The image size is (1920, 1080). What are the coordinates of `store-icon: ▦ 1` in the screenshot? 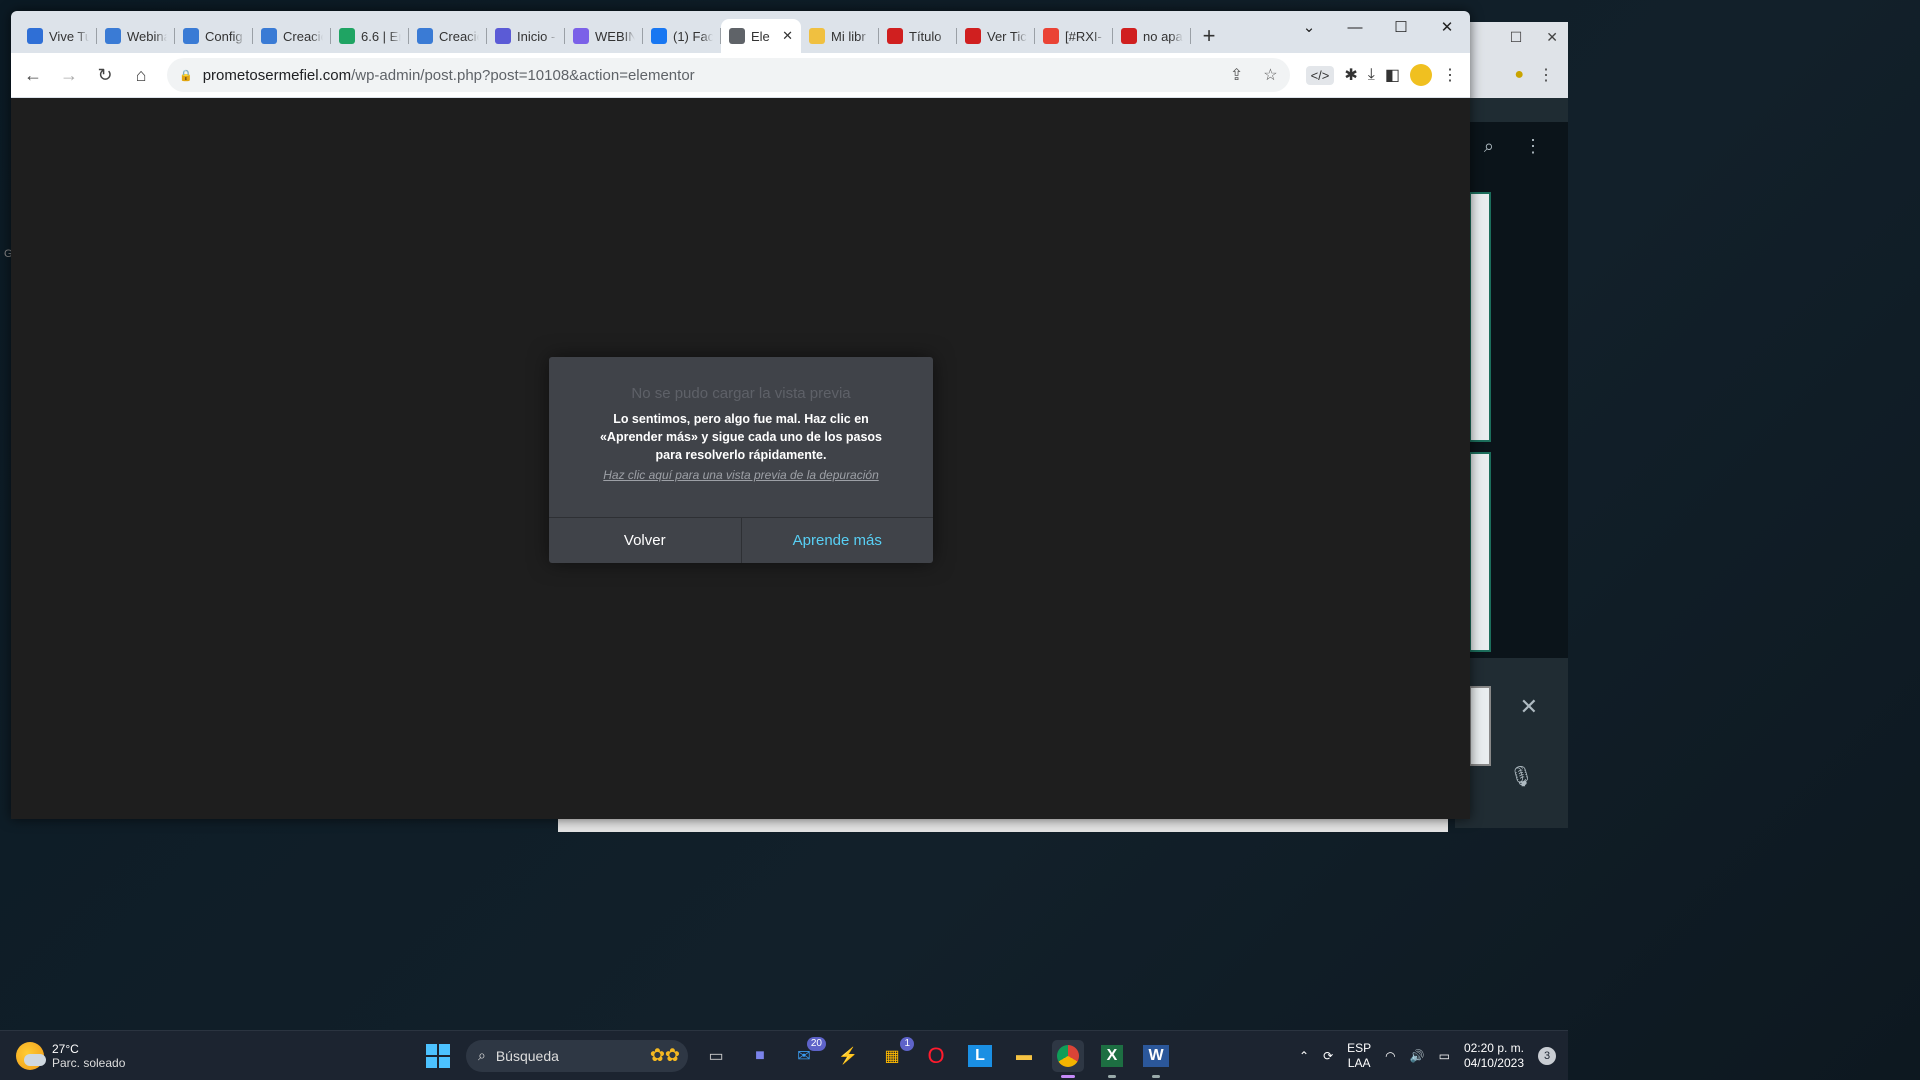 It's located at (895, 1054).